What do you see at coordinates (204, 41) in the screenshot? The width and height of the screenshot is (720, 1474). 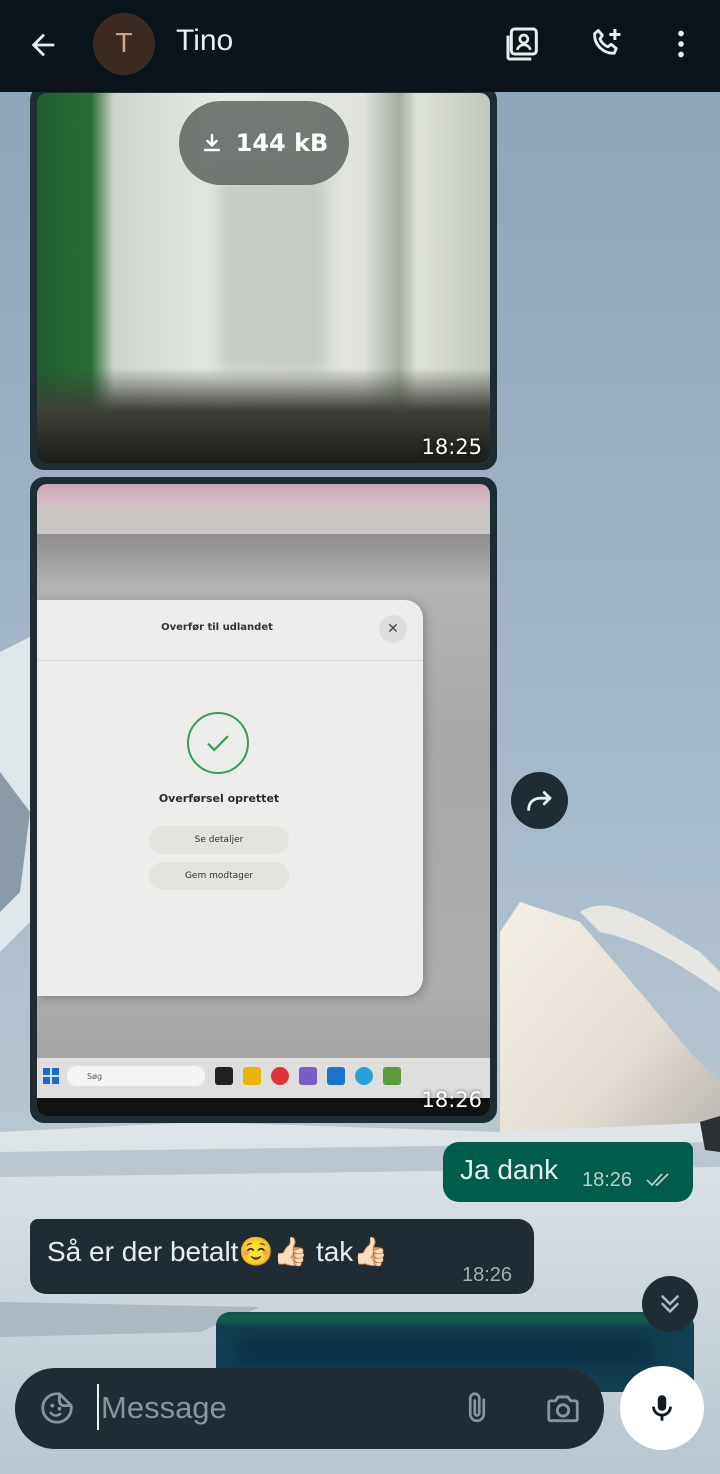 I see `contact-name: Tino` at bounding box center [204, 41].